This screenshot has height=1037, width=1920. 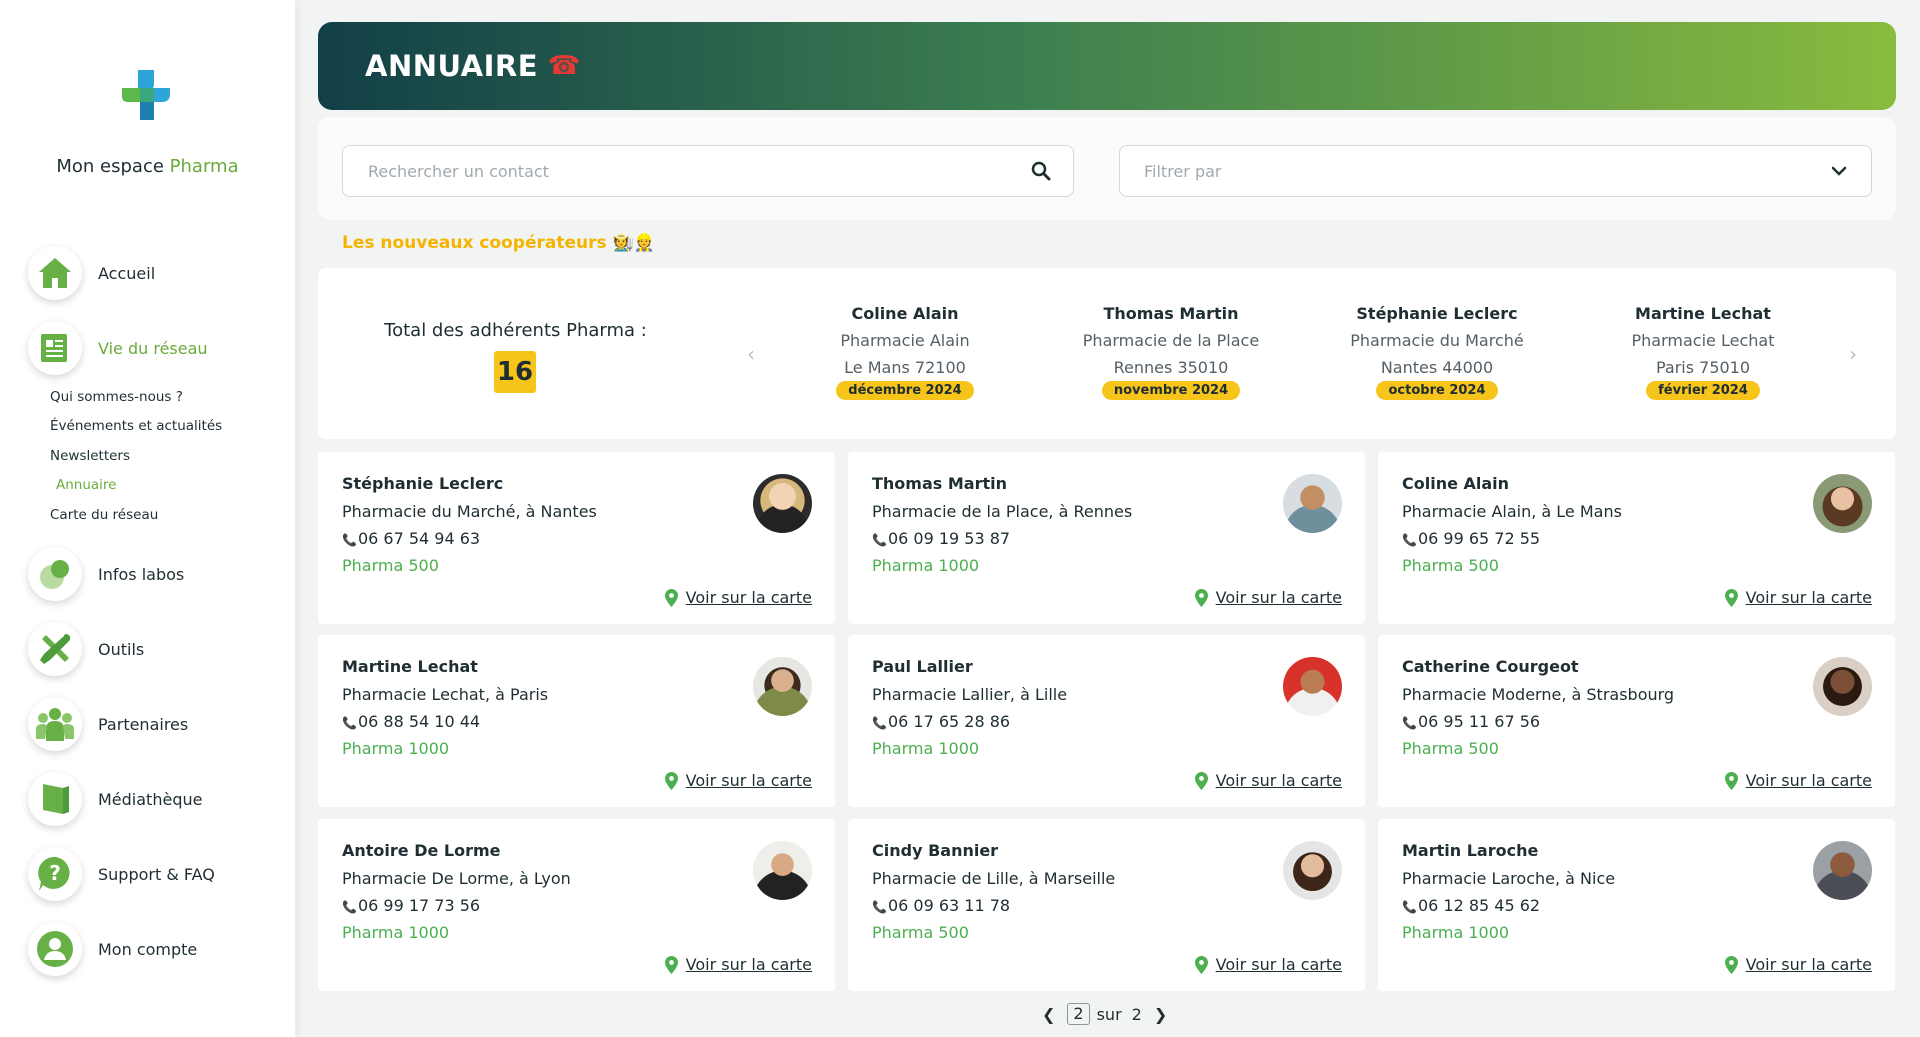 What do you see at coordinates (411, 538) in the screenshot?
I see `contact-phone: 📞06 67 54 94 63` at bounding box center [411, 538].